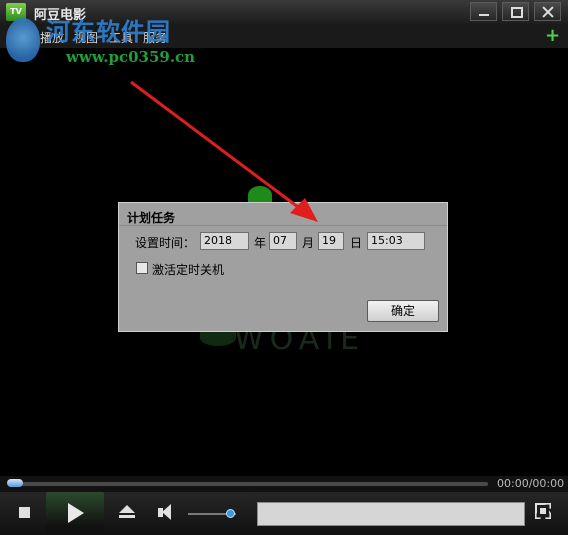 Image resolution: width=568 pixels, height=535 pixels. Describe the element at coordinates (23, 40) in the screenshot. I see `watermark-logo-icon` at that location.